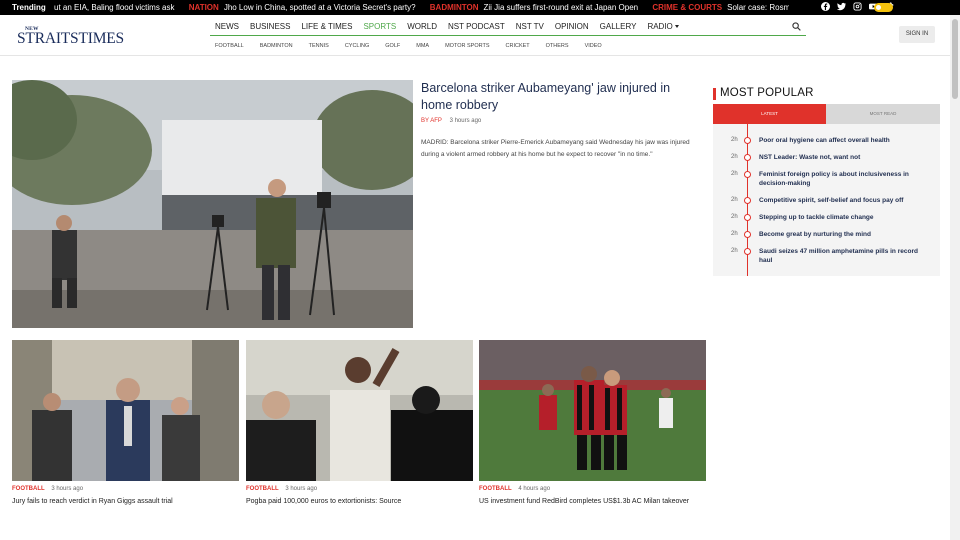 This screenshot has width=960, height=540. What do you see at coordinates (422, 26) in the screenshot?
I see `nav-item-world: WORLD` at bounding box center [422, 26].